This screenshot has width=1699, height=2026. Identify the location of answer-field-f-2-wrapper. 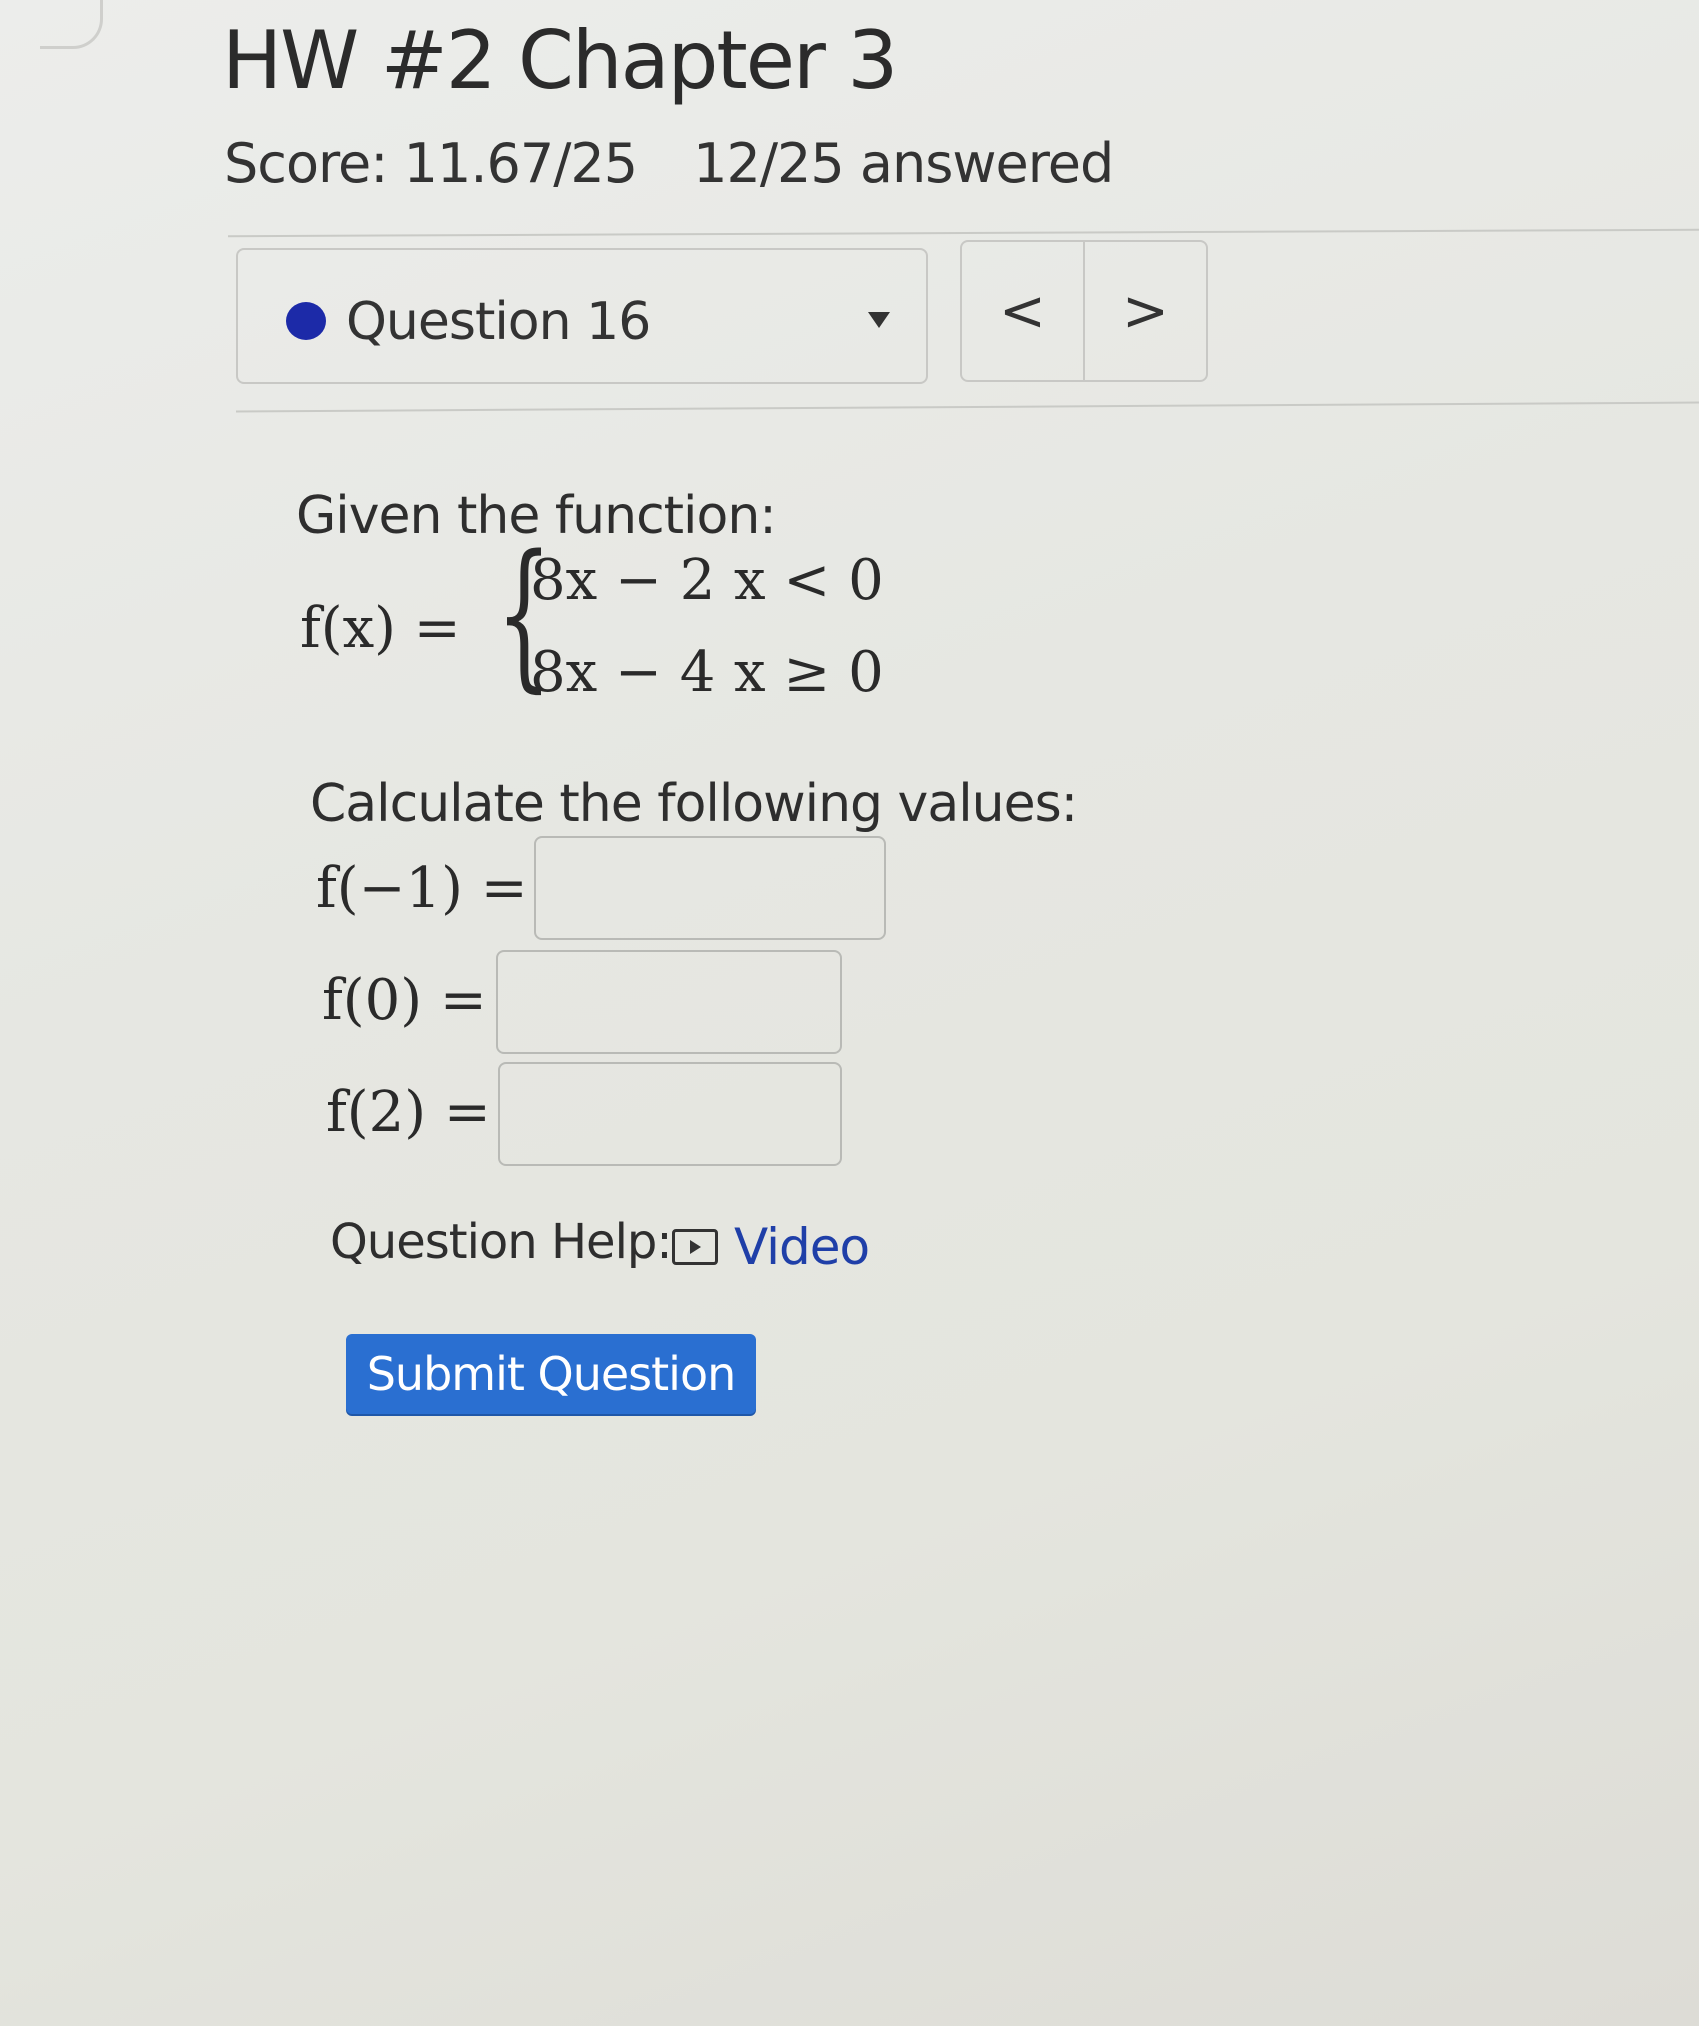
(670, 1114).